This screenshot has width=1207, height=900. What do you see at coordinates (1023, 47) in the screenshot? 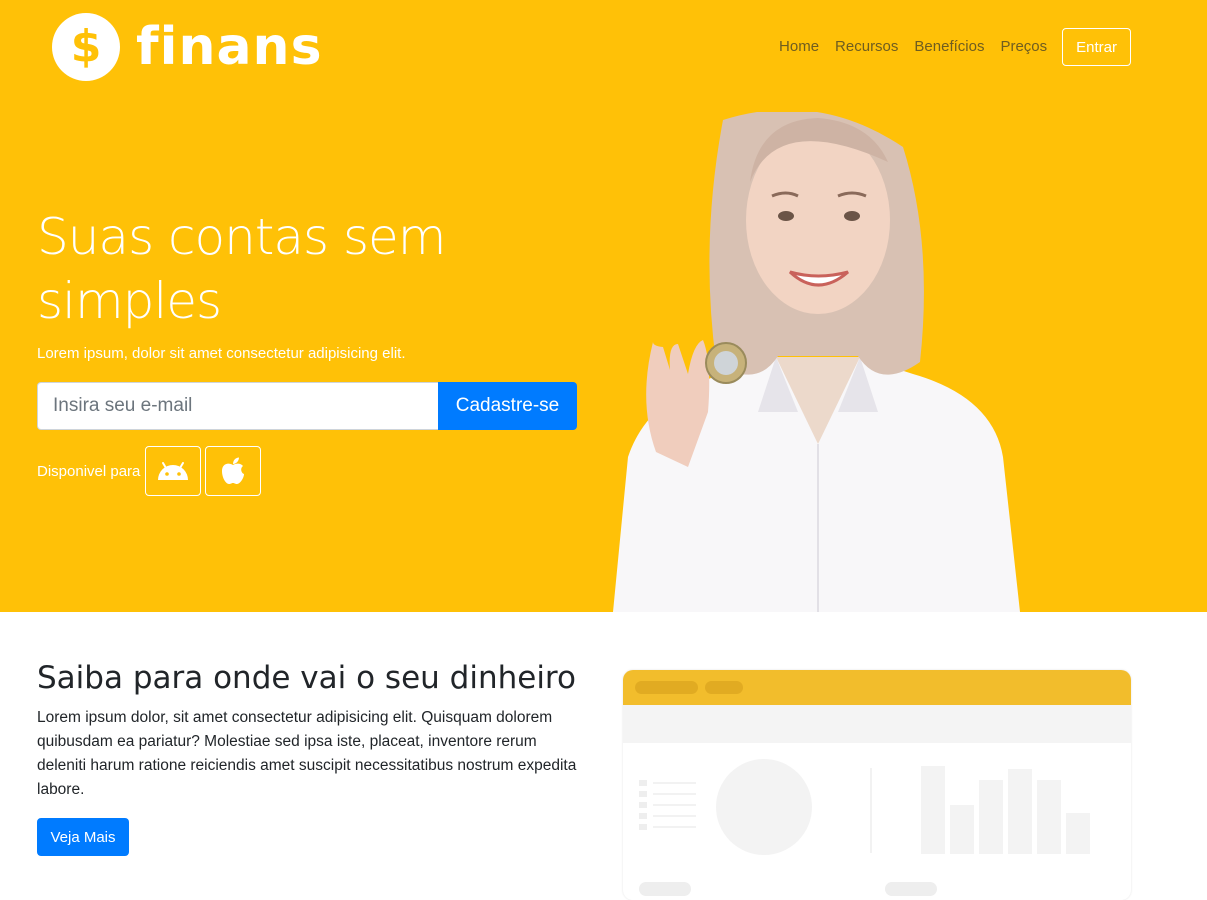
I see `nav-precos-link: Preços` at bounding box center [1023, 47].